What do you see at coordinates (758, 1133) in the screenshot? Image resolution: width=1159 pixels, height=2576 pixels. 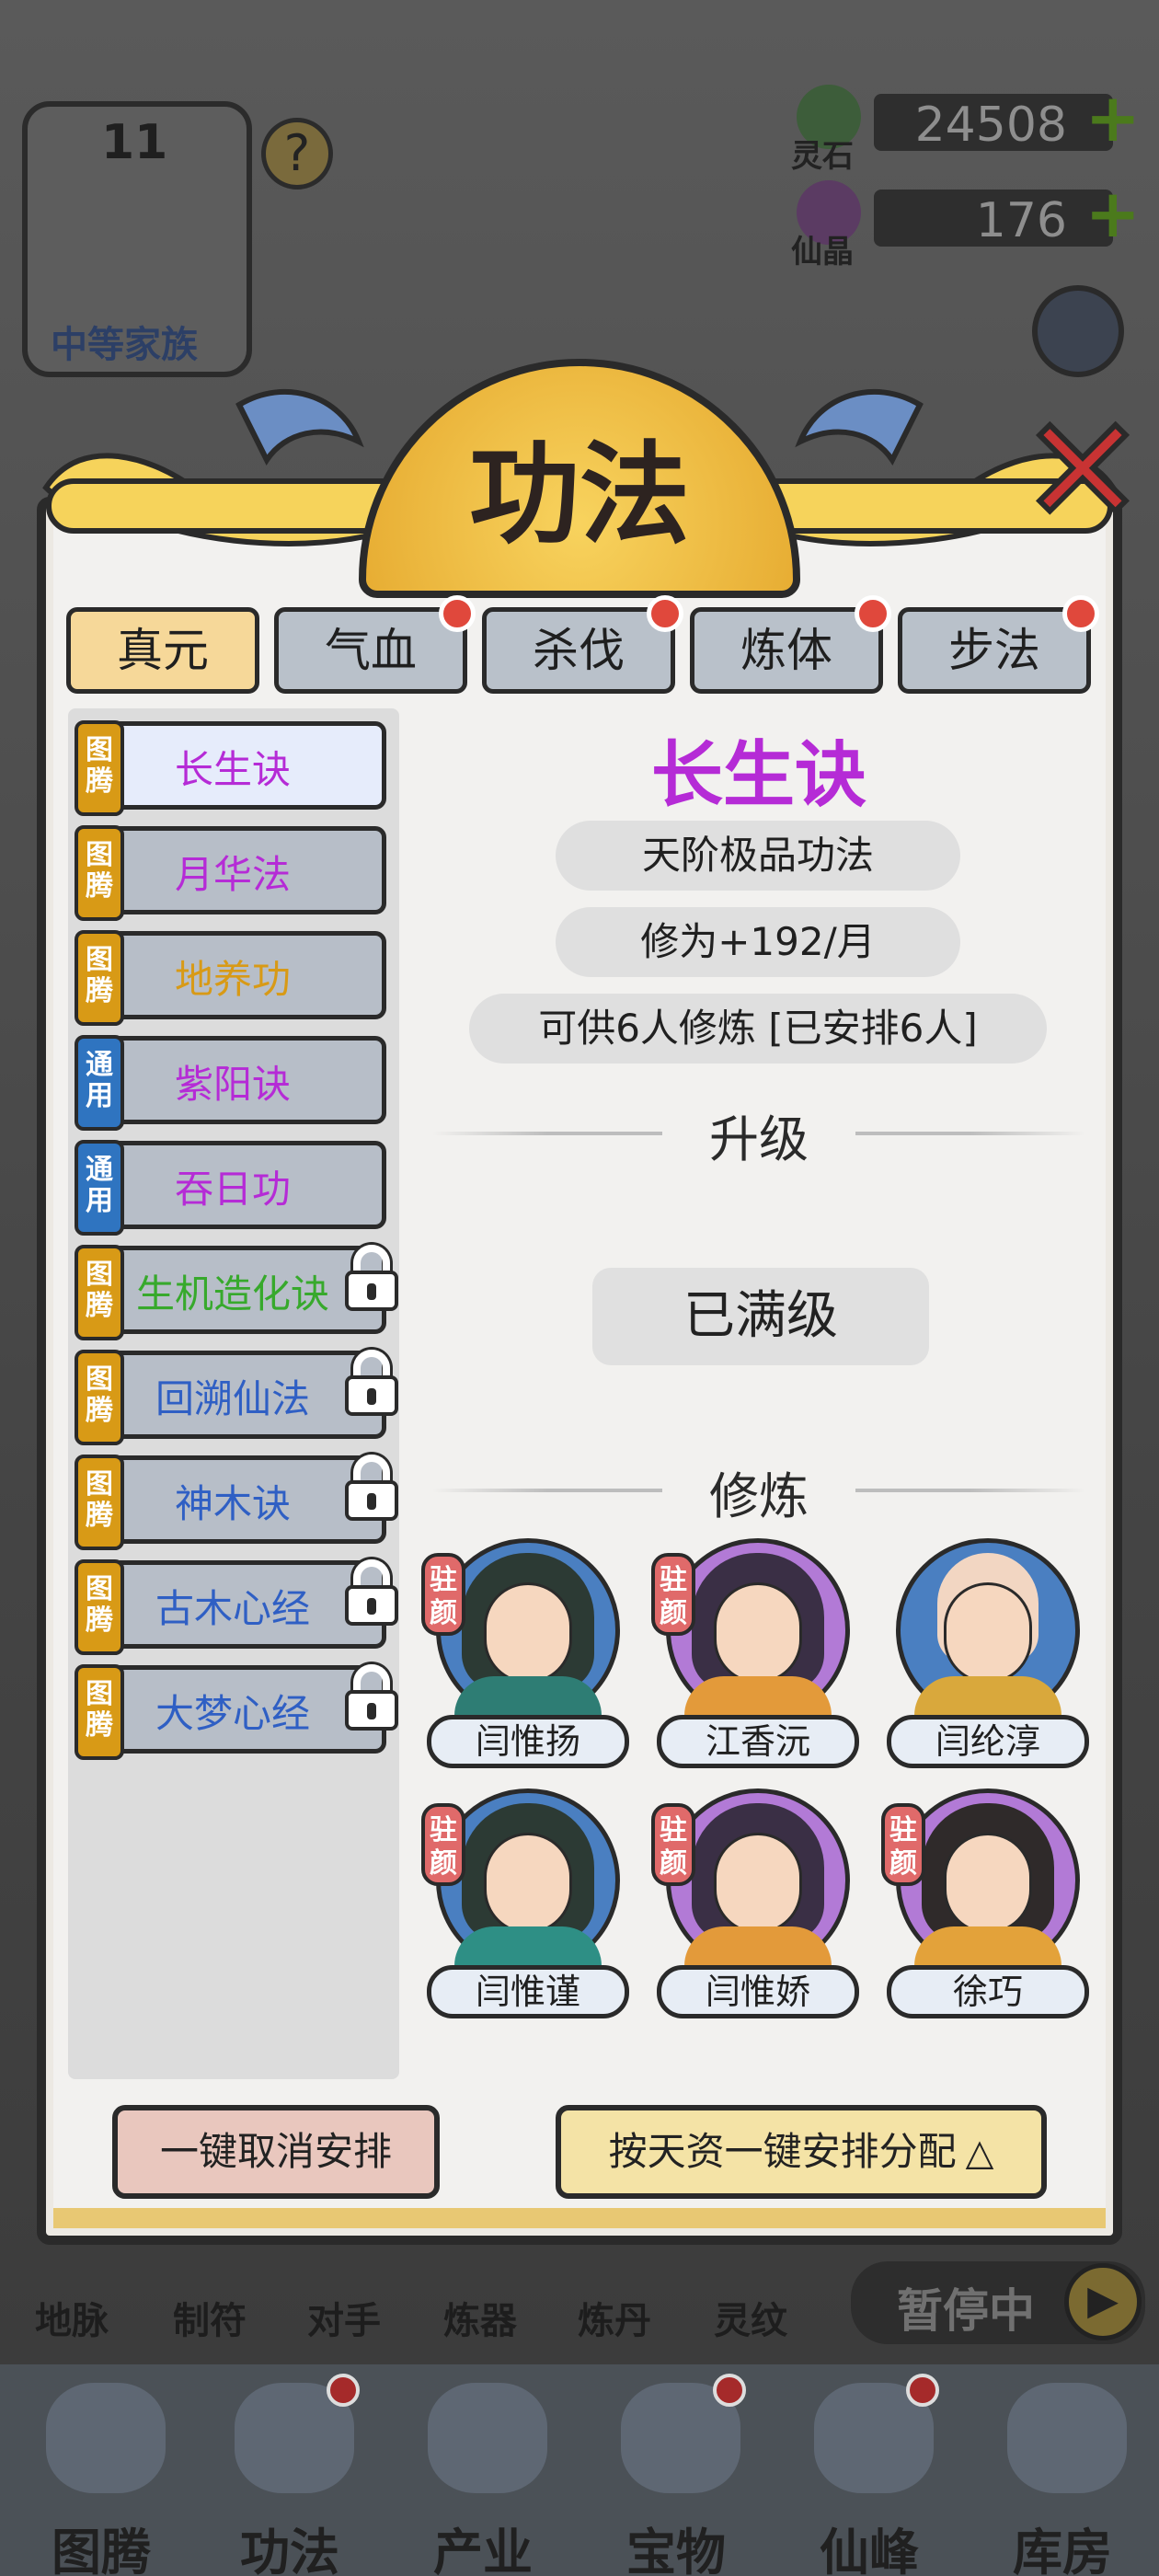 I see `upgrade-section-header: 升级` at bounding box center [758, 1133].